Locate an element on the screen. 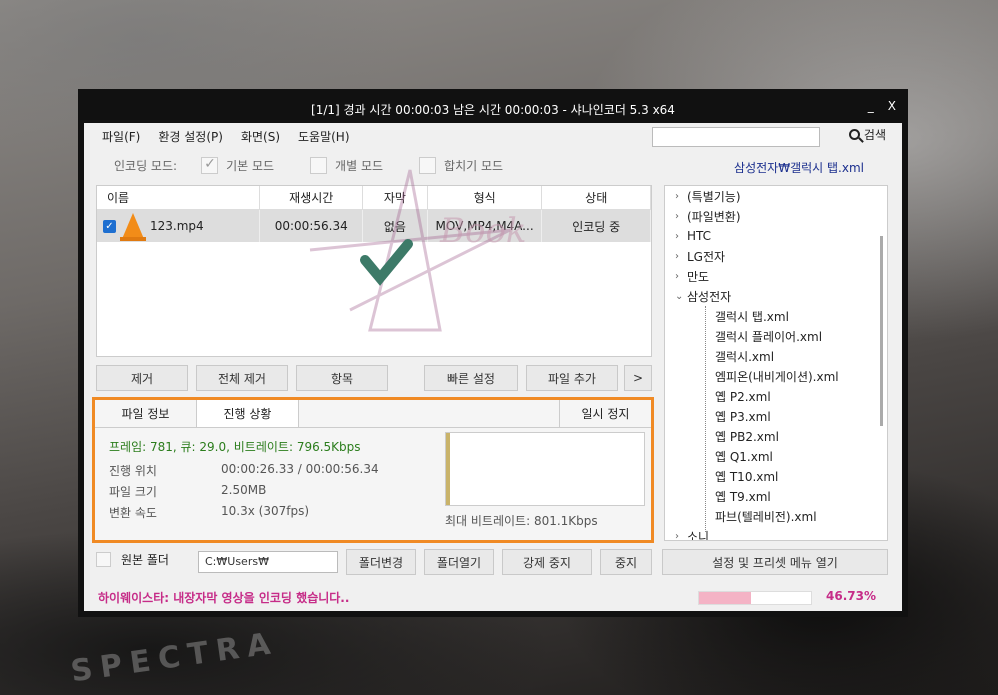 Image resolution: width=998 pixels, height=695 pixels. open-folder-button: 폴더열기 is located at coordinates (459, 562).